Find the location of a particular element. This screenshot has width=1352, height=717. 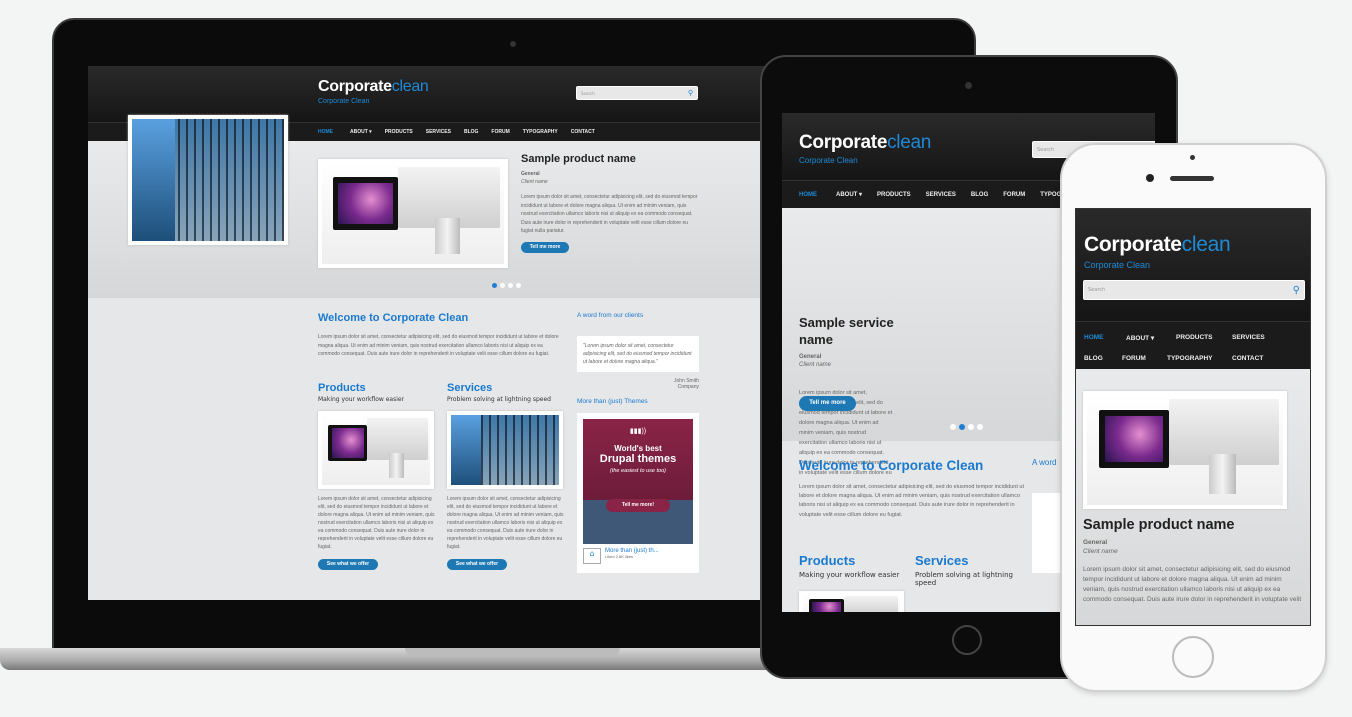

themes-title: More than (just) Themes is located at coordinates (612, 401).